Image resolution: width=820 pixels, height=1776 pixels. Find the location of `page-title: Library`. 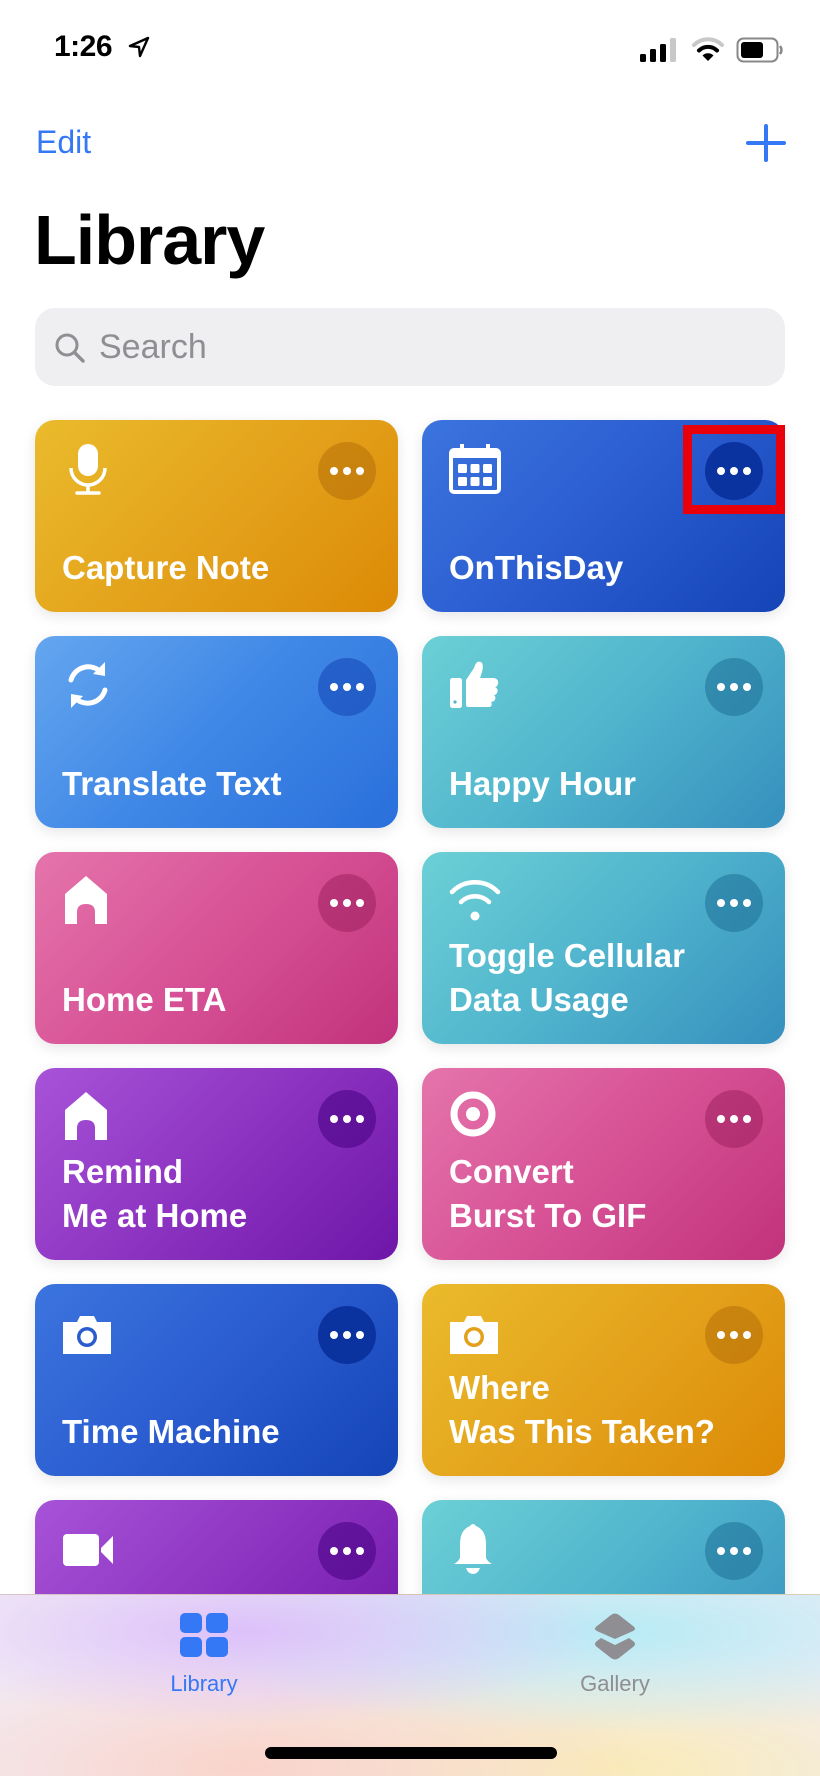

page-title: Library is located at coordinates (149, 240).